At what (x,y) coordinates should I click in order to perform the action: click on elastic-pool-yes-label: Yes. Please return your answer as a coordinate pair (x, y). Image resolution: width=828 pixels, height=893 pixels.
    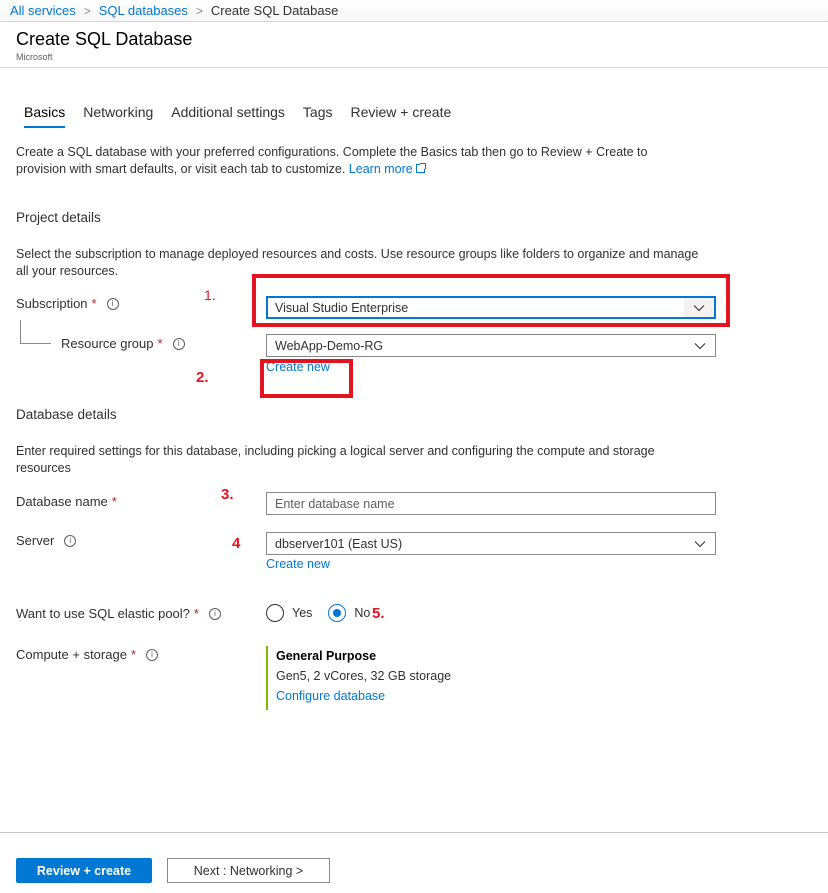
    Looking at the image, I should click on (302, 613).